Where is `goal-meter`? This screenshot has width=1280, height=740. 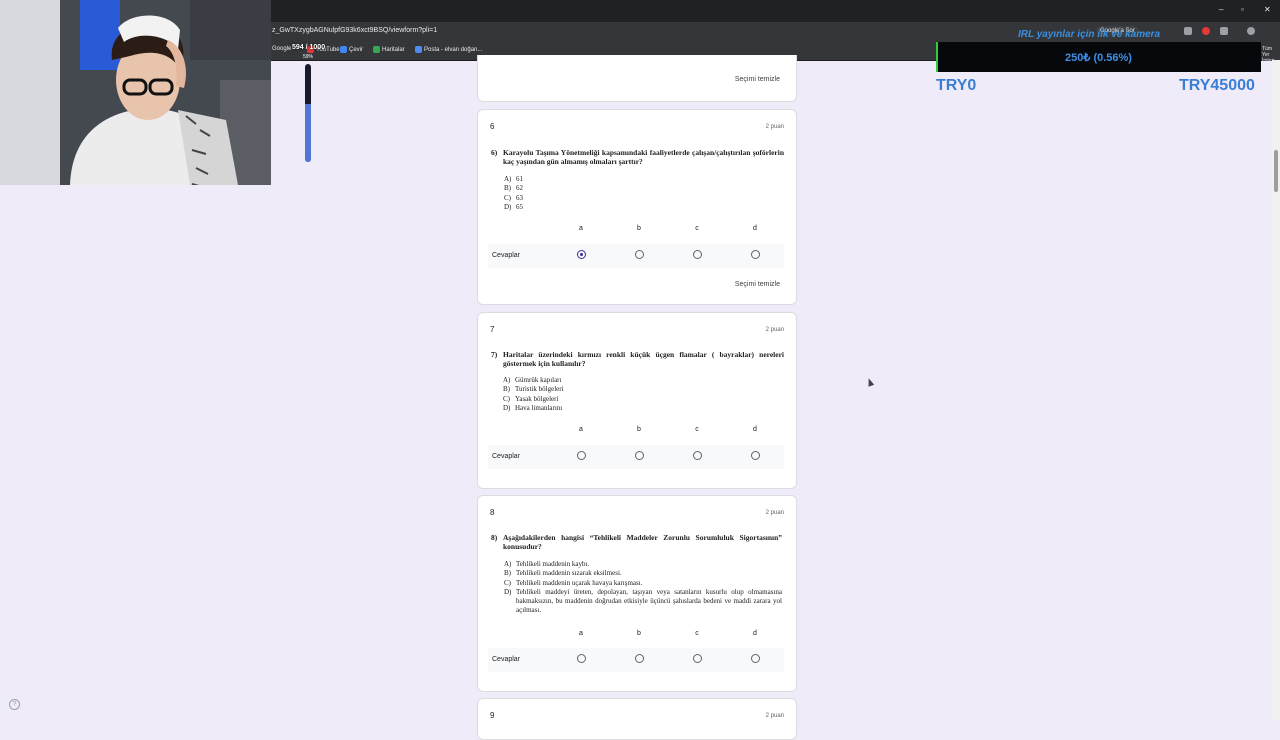 goal-meter is located at coordinates (308, 113).